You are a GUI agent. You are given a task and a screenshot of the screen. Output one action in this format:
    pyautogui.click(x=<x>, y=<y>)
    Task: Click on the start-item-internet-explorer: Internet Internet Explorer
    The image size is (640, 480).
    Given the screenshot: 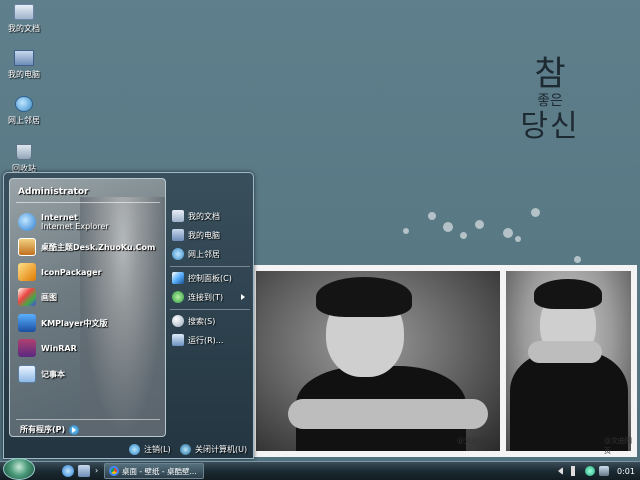 What is the action you would take?
    pyautogui.click(x=63, y=222)
    